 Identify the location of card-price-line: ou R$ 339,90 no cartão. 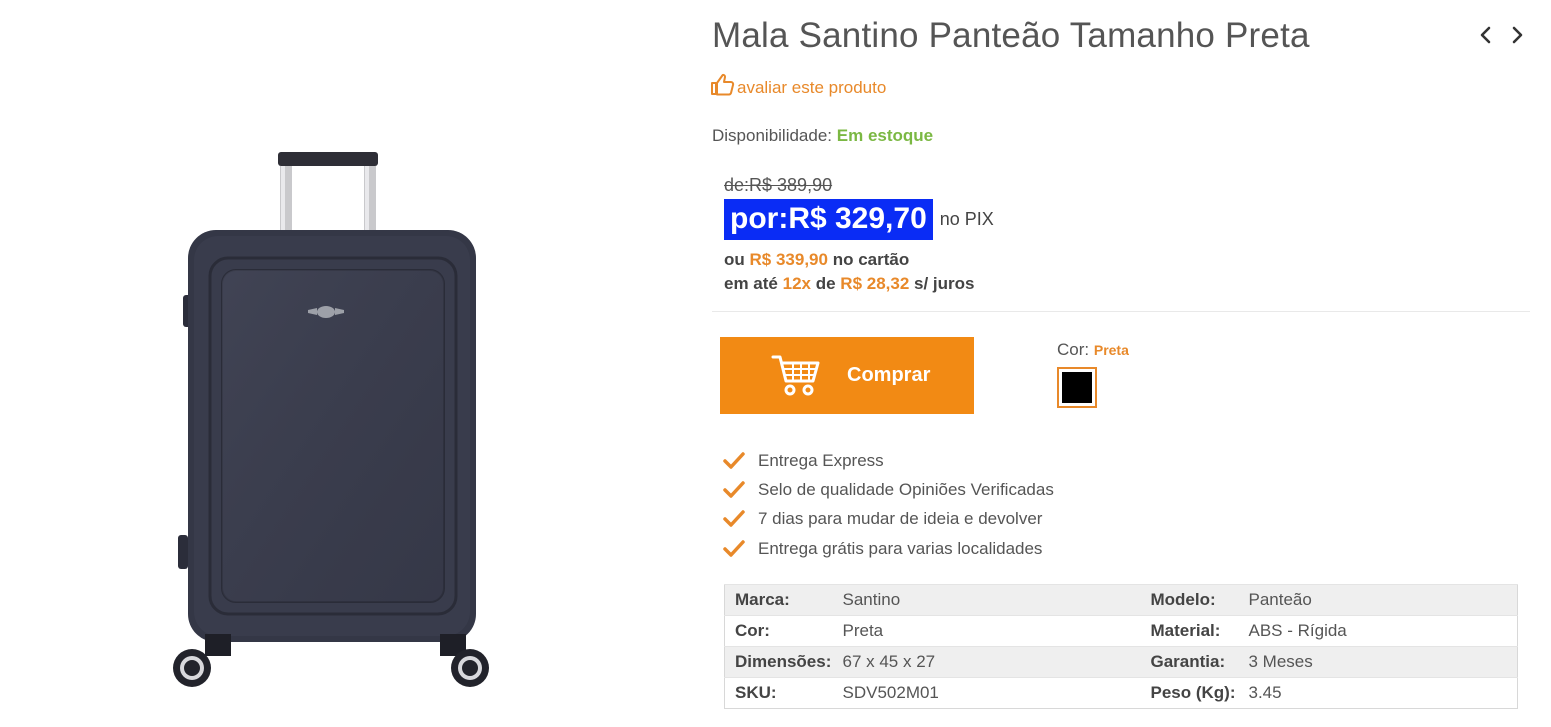
(816, 260).